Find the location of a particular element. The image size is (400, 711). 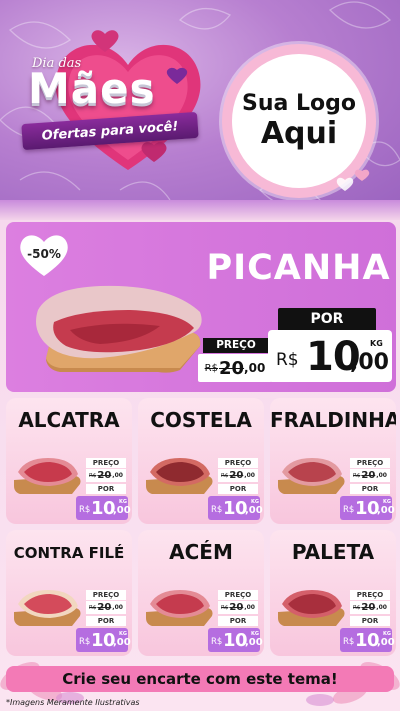

subtitle-text: Ofertas para você! is located at coordinates (110, 131).